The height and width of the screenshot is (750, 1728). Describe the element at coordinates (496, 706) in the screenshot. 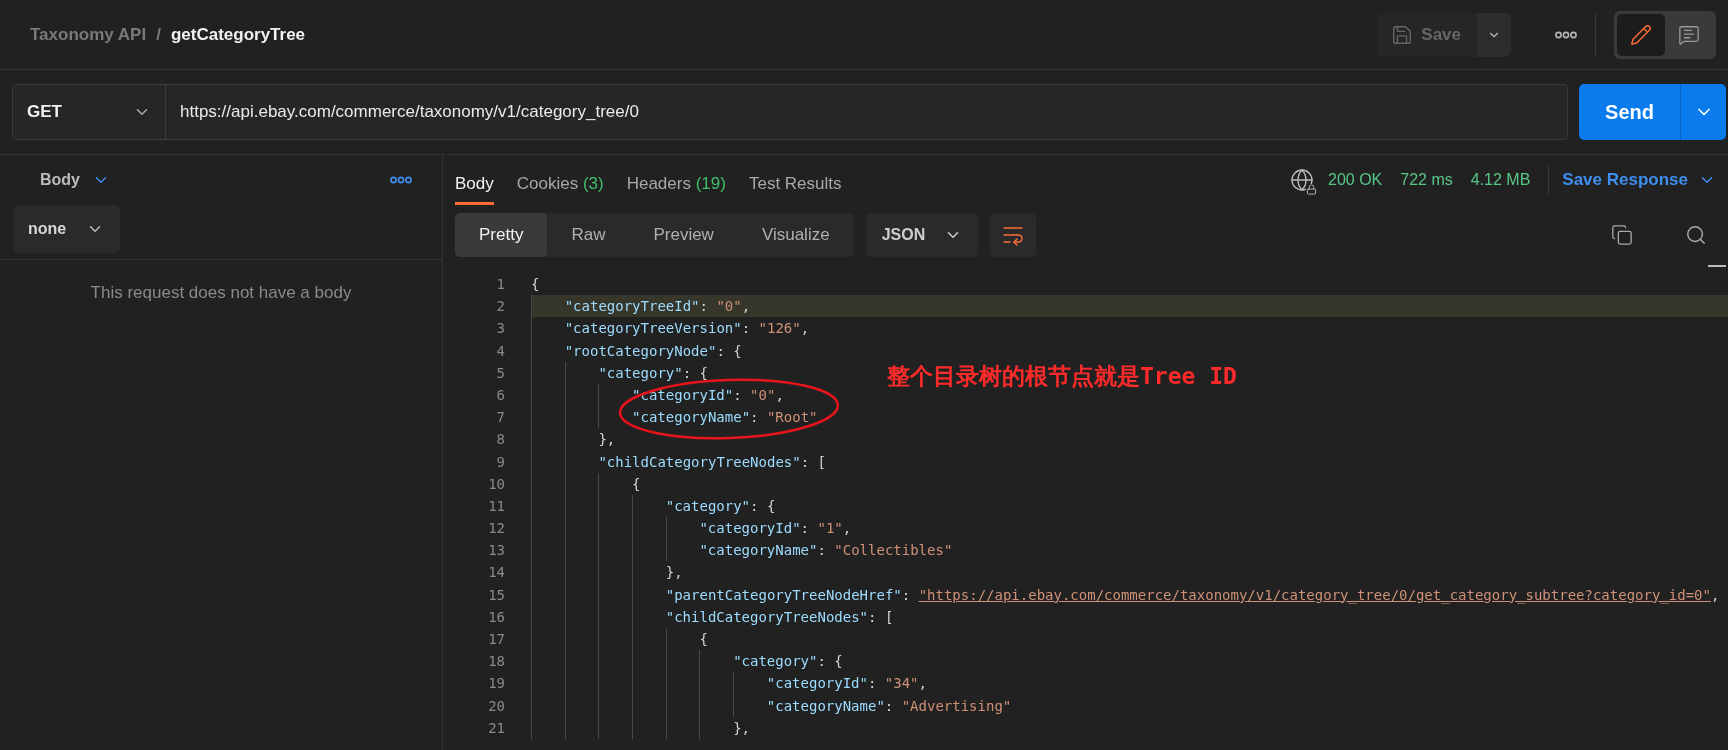

I see `line-number: 20` at that location.